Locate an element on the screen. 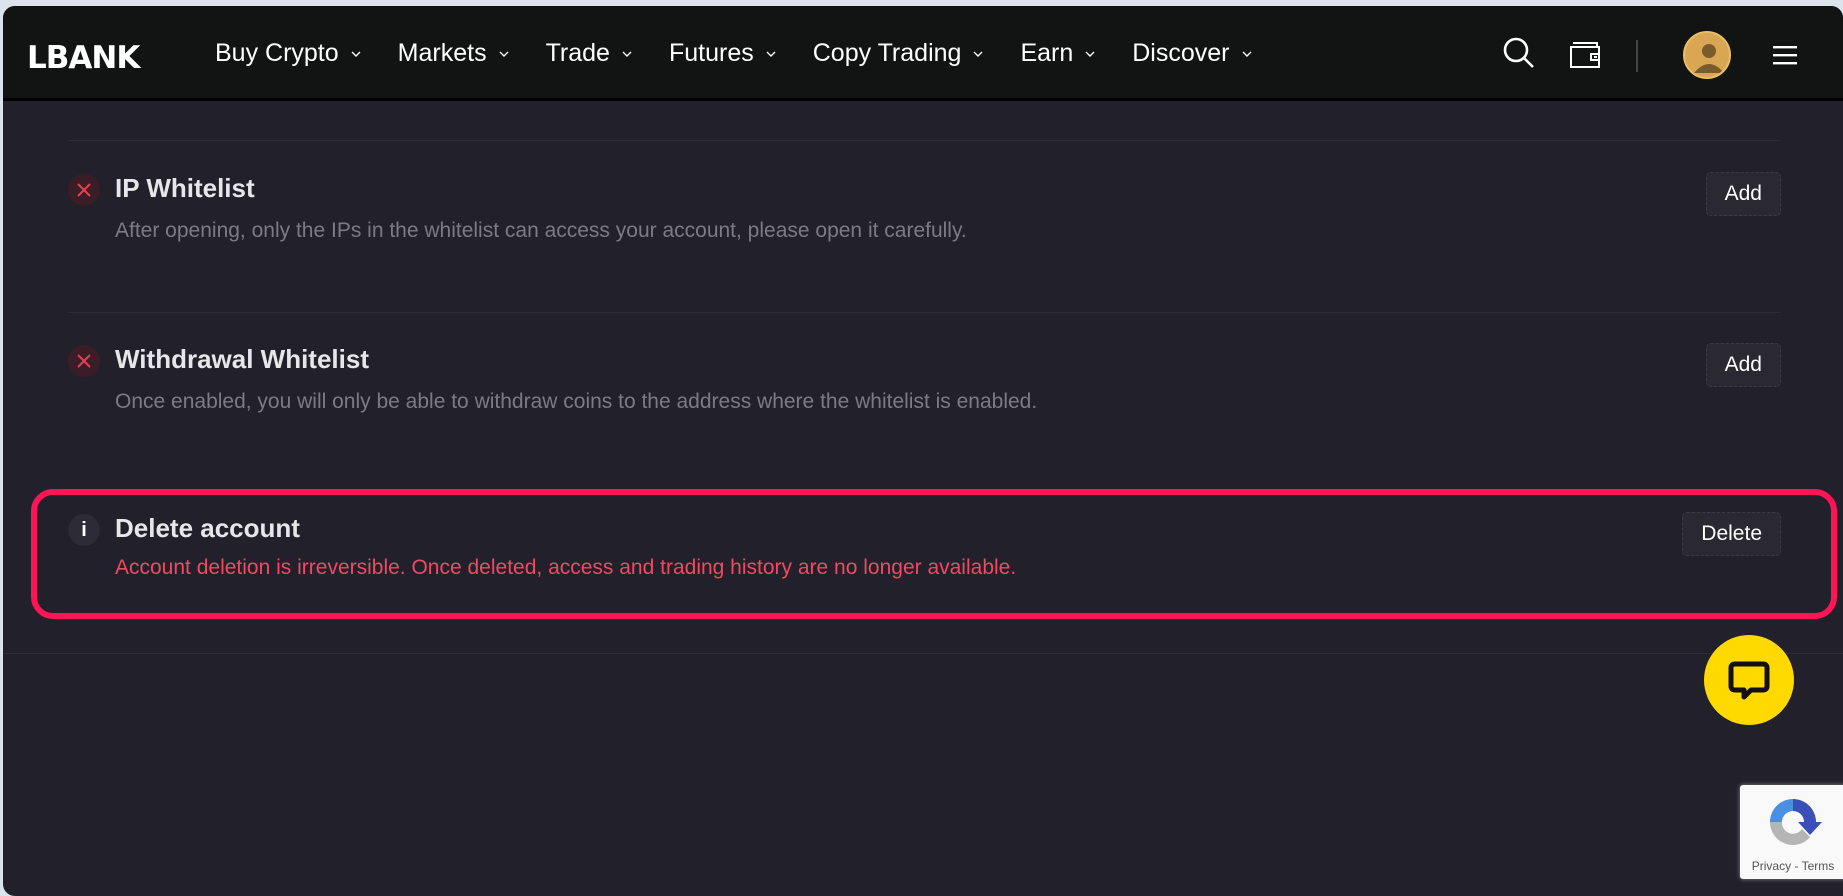 This screenshot has height=896, width=1843. item-title: IP Whitelist is located at coordinates (185, 188).